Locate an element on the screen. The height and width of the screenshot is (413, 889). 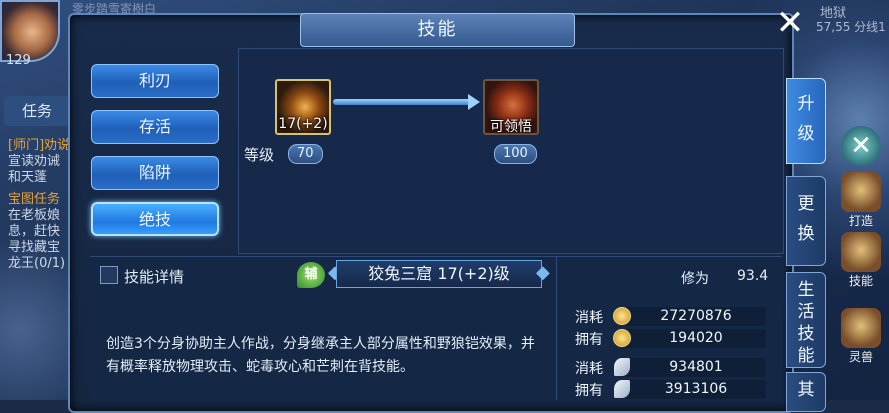
map-coordinates: 57,55 分线1 is located at coordinates (851, 27).